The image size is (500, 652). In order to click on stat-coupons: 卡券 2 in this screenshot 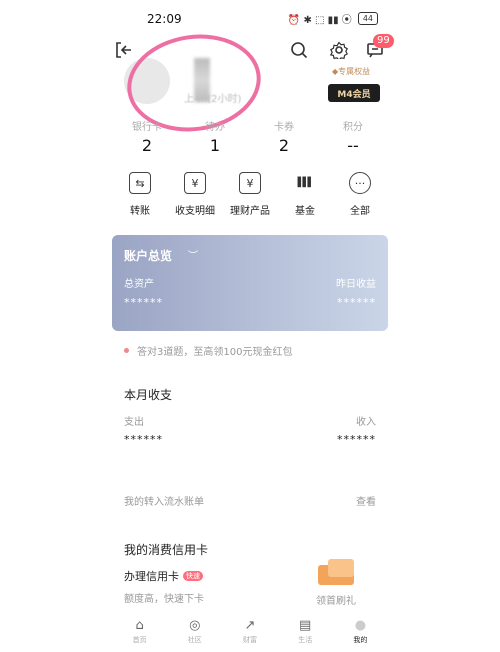, I will do `click(284, 136)`.